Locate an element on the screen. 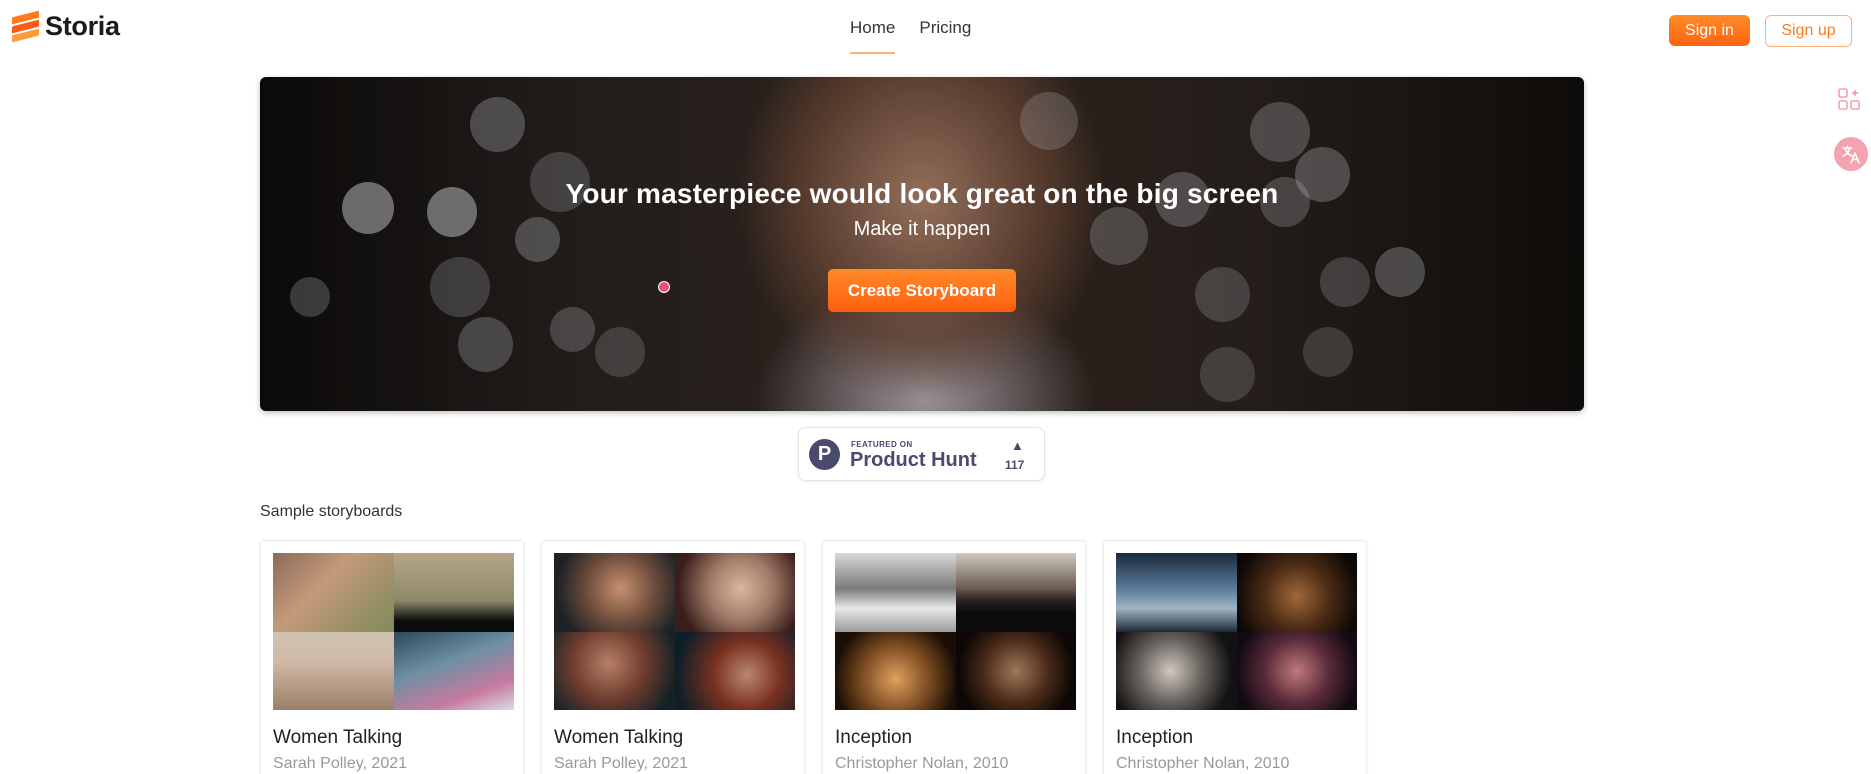 This screenshot has height=774, width=1871. storia-logo-icon is located at coordinates (25, 26).